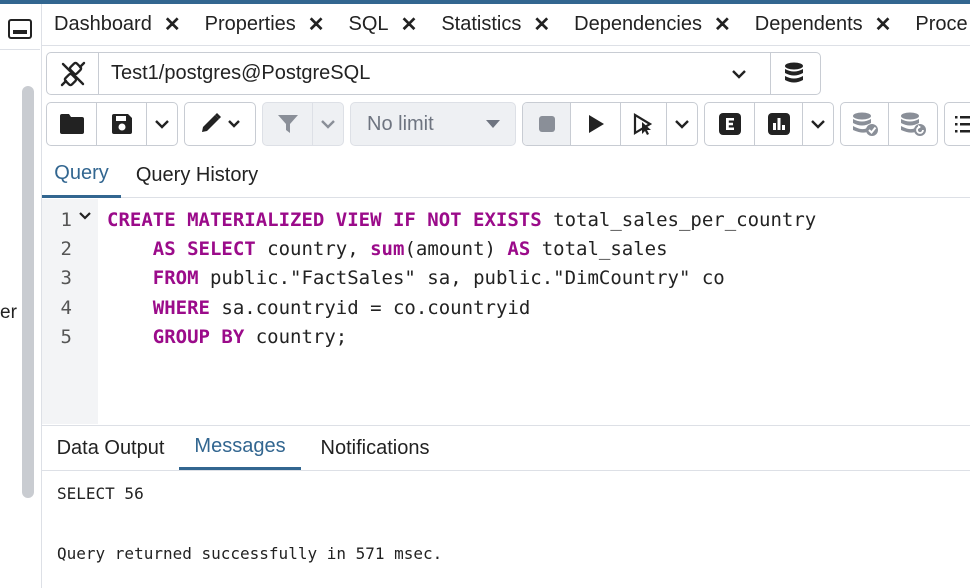  Describe the element at coordinates (240, 448) in the screenshot. I see `tab-messages: Messages` at that location.